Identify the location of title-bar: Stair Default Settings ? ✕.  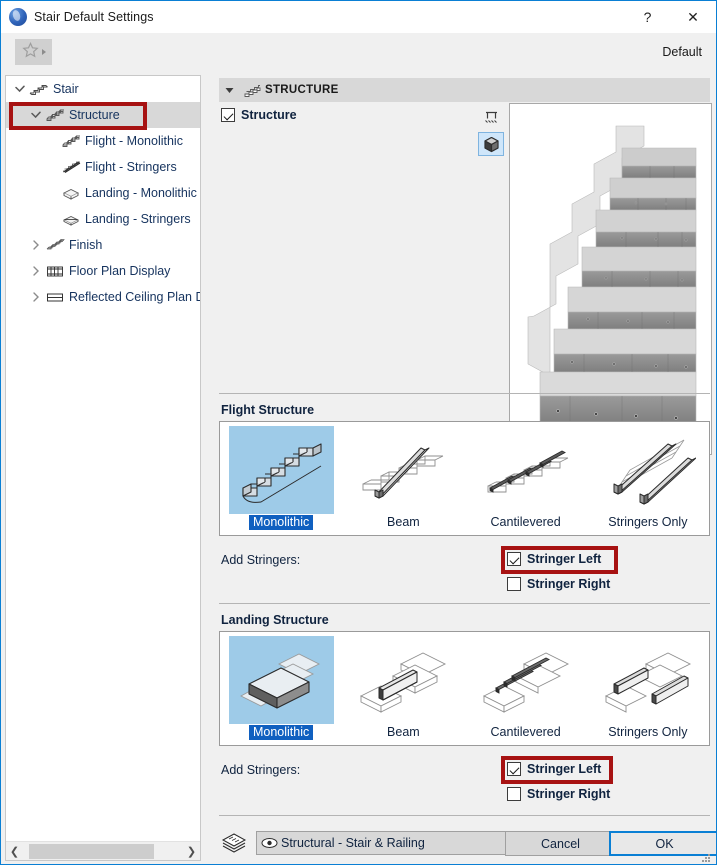
(358, 17).